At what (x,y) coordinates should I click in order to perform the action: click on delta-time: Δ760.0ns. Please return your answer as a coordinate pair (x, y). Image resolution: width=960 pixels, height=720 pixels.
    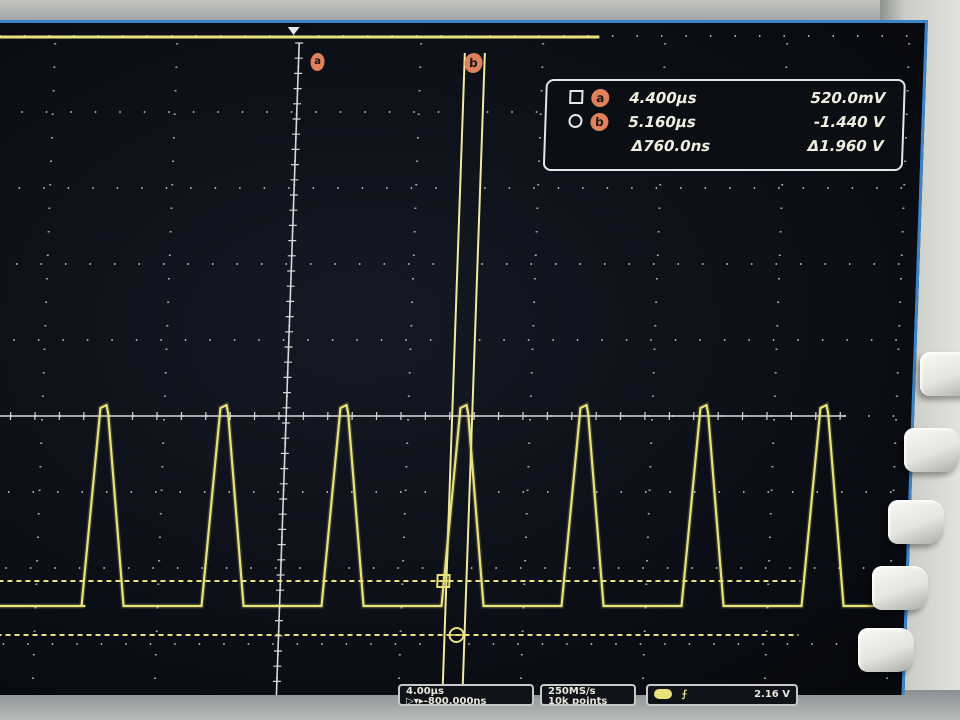
    Looking at the image, I should click on (671, 146).